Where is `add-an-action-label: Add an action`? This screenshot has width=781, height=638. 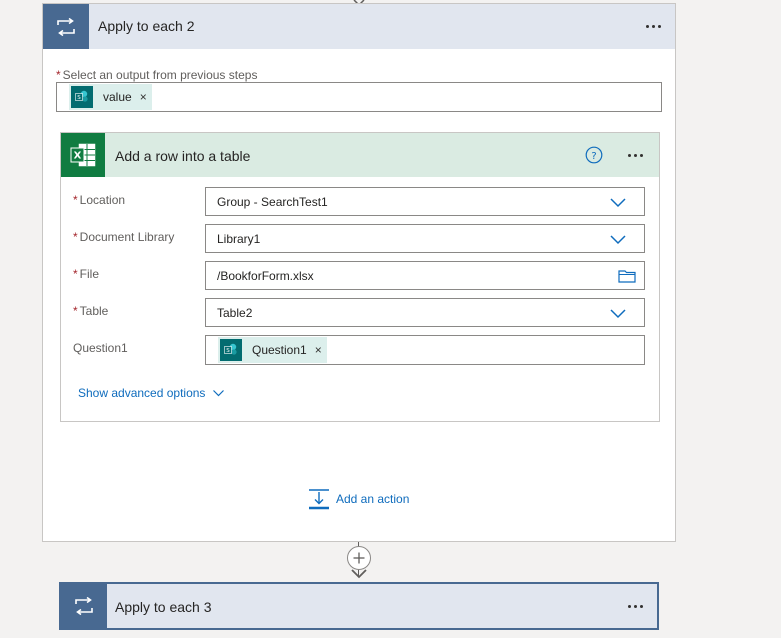 add-an-action-label: Add an action is located at coordinates (373, 499).